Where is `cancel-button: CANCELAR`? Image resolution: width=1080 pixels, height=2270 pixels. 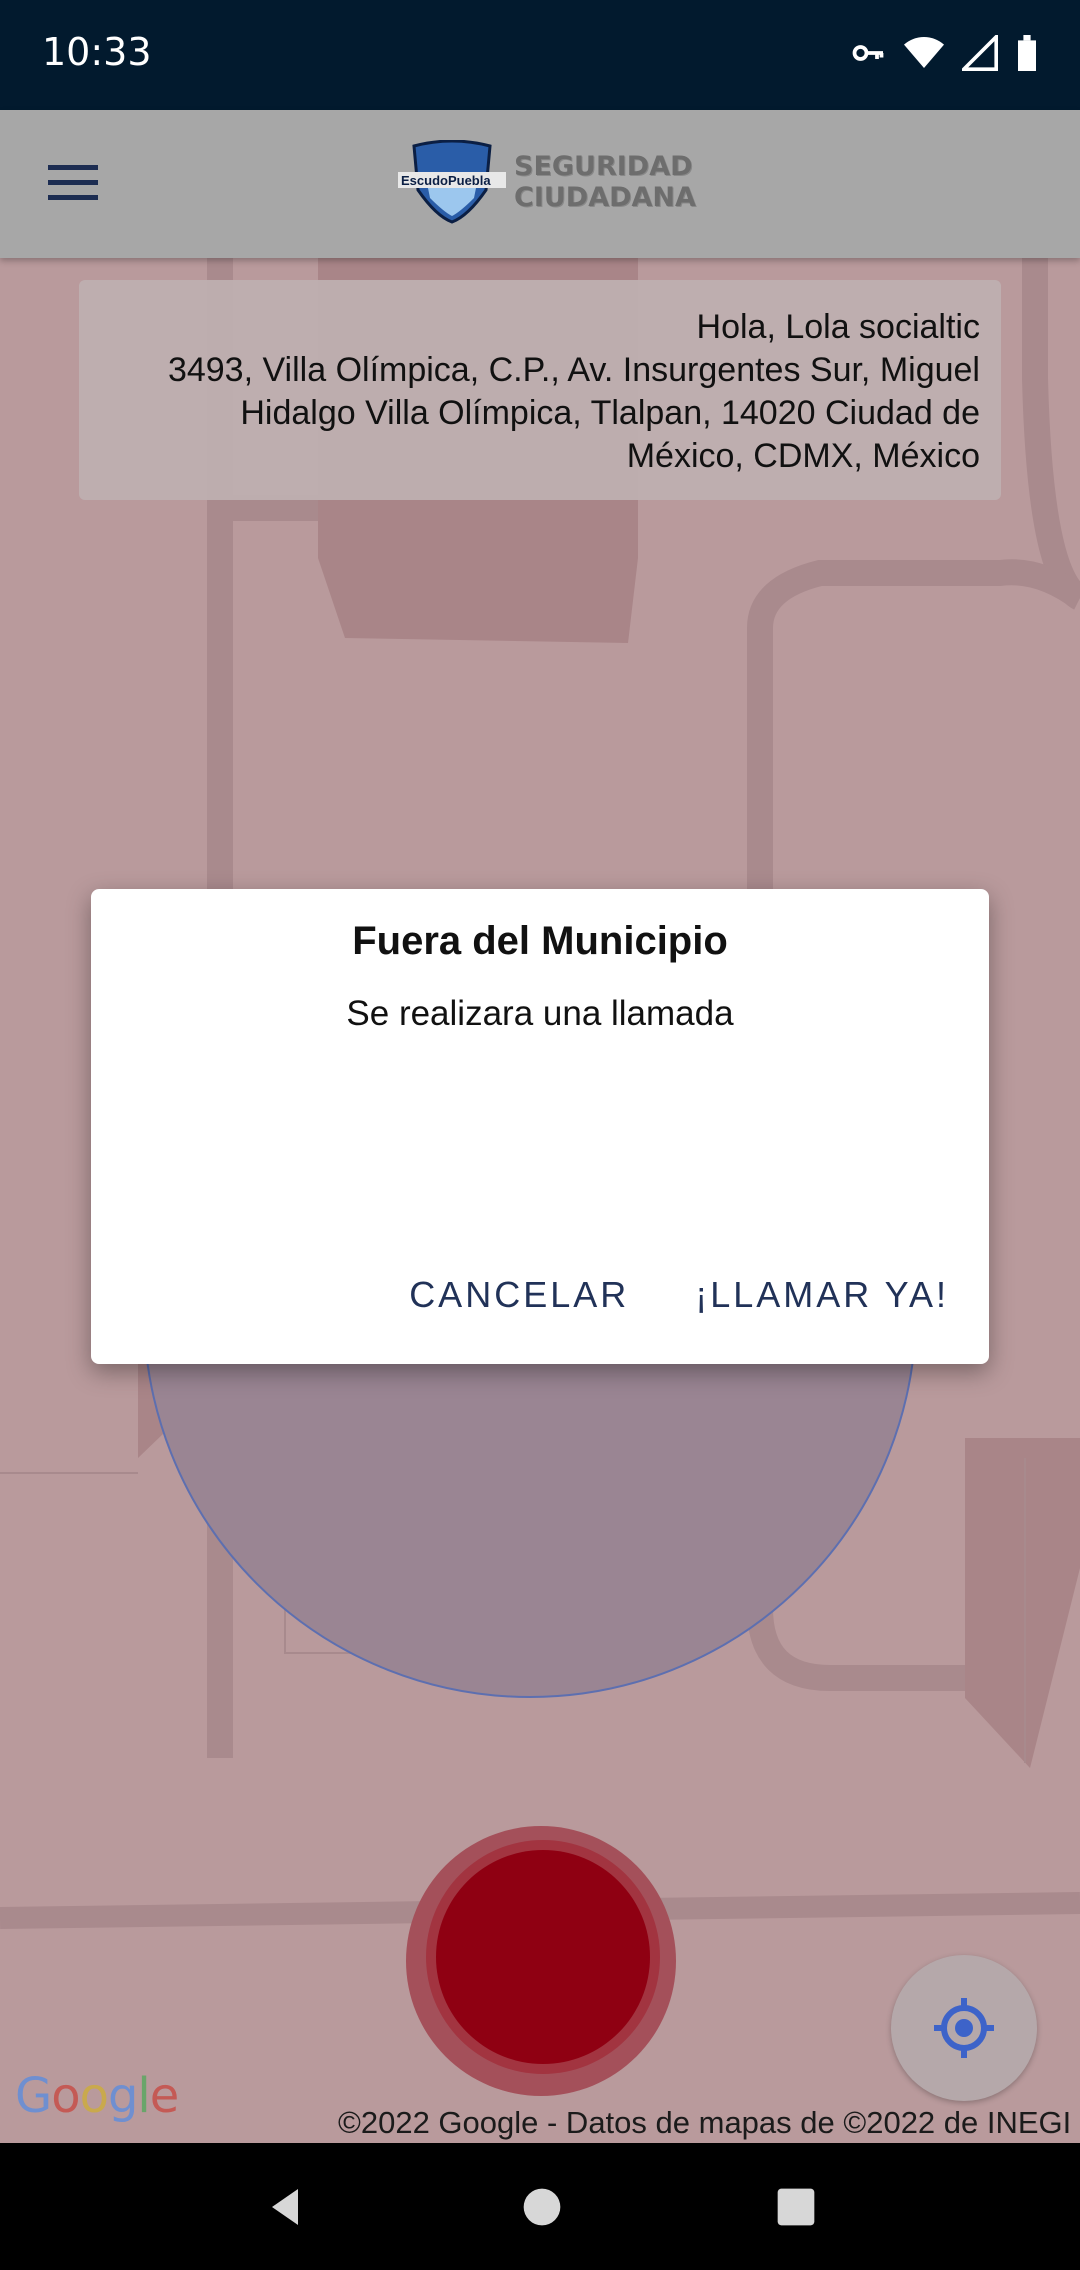
cancel-button: CANCELAR is located at coordinates (519, 1295).